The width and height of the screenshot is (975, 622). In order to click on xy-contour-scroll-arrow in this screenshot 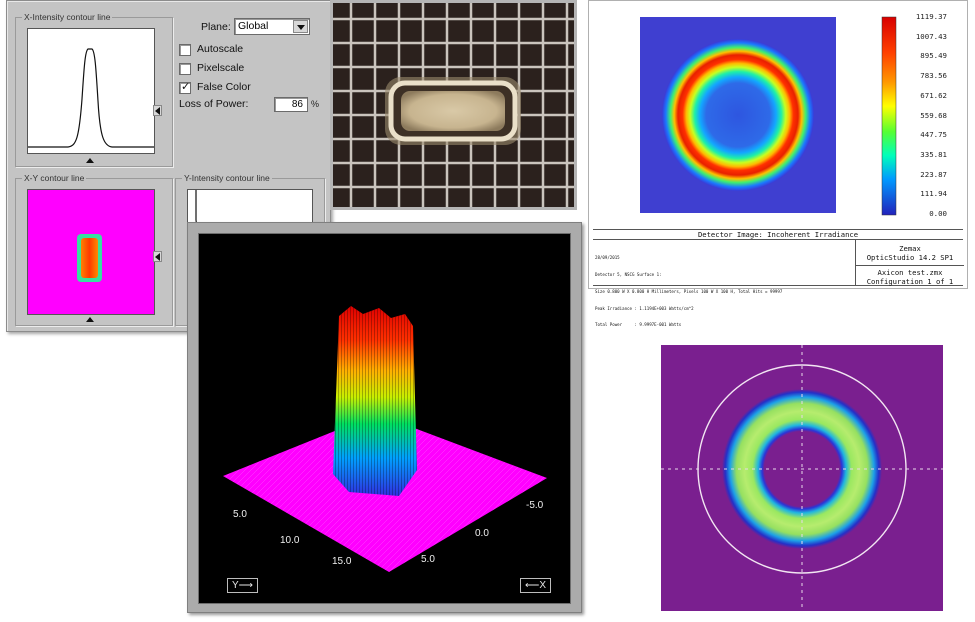, I will do `click(90, 319)`.